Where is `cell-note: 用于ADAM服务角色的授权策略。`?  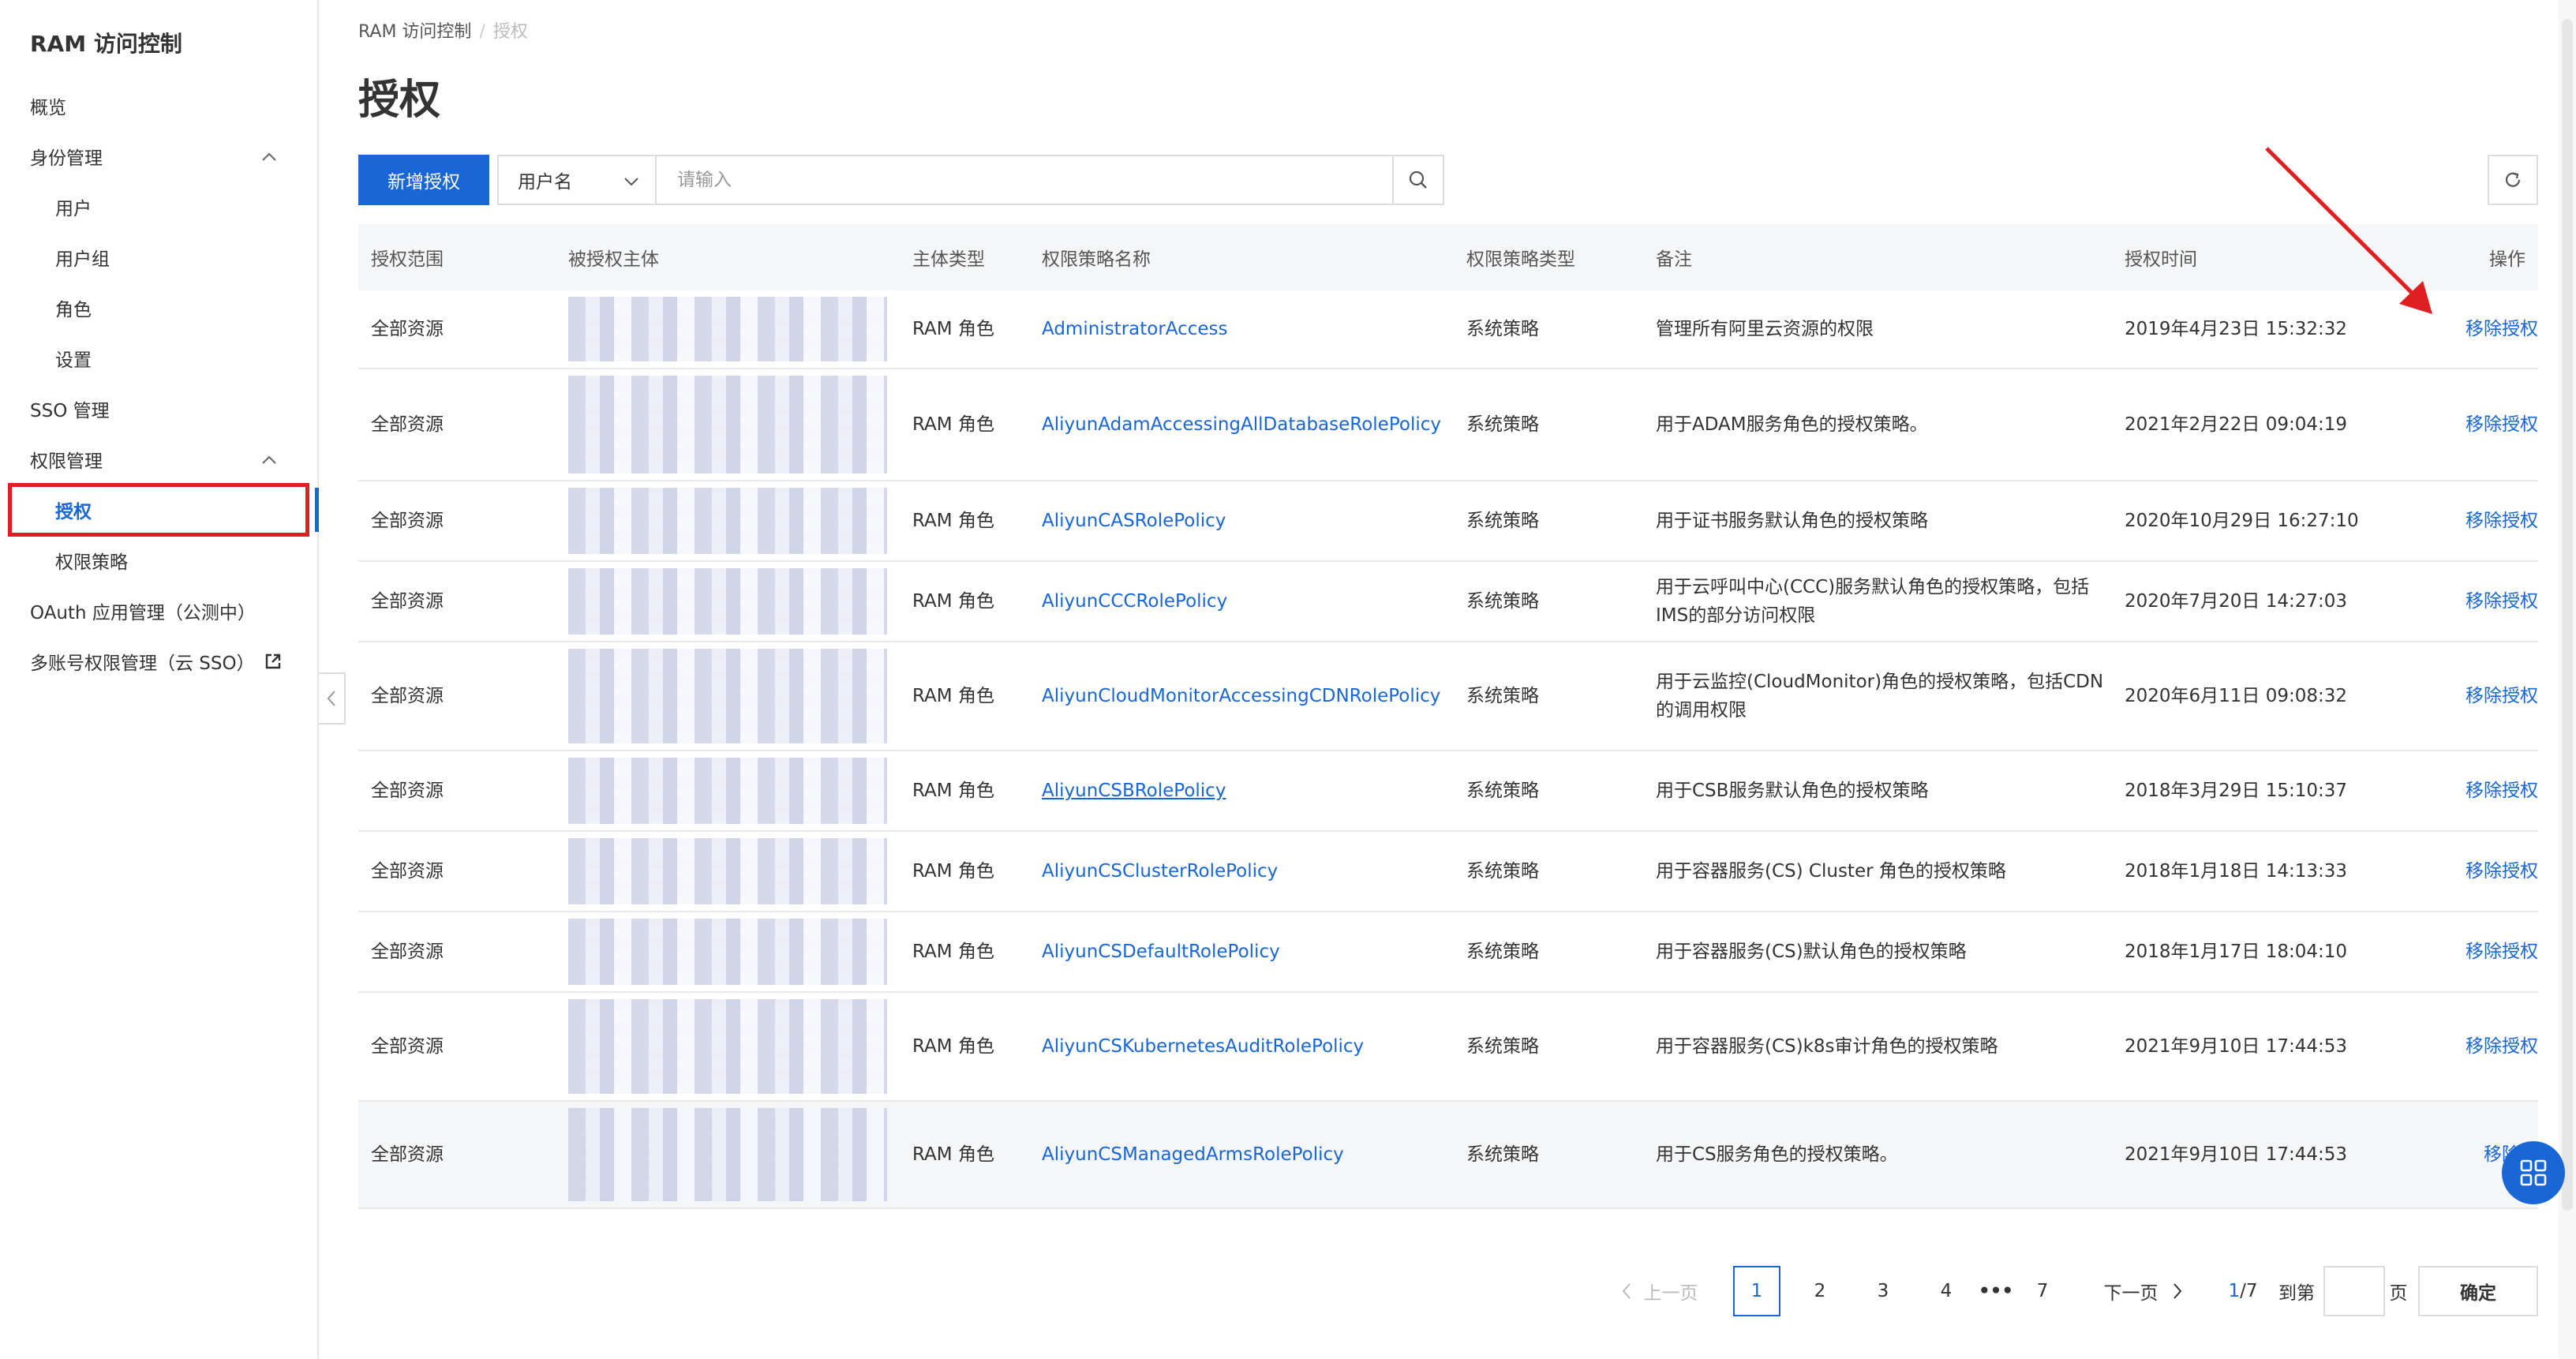
cell-note: 用于ADAM服务角色的授权策略。 is located at coordinates (1792, 424).